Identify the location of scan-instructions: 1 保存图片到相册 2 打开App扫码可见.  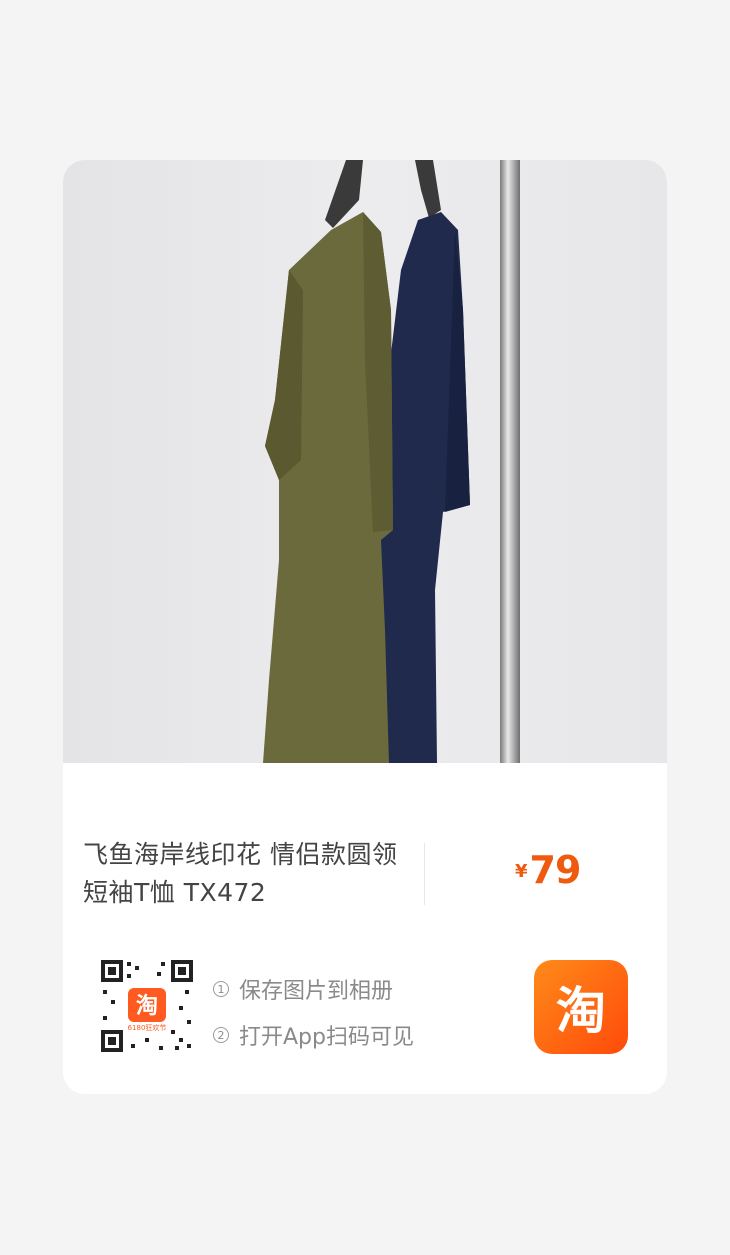
(313, 1012).